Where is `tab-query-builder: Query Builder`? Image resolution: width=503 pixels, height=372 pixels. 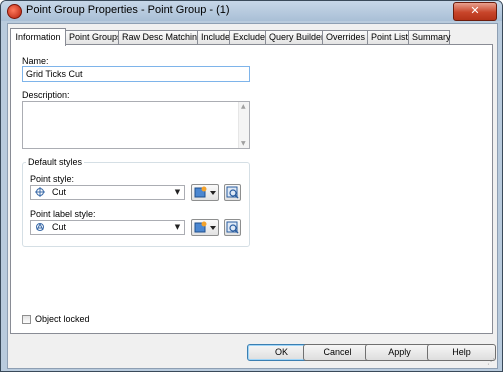
tab-query-builder: Query Builder is located at coordinates (294, 37).